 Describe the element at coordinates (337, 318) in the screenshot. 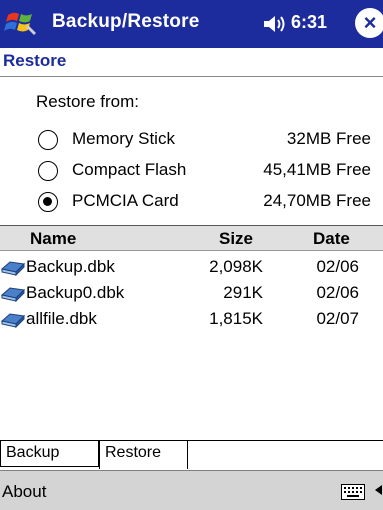

I see `file-date: 02/07` at that location.